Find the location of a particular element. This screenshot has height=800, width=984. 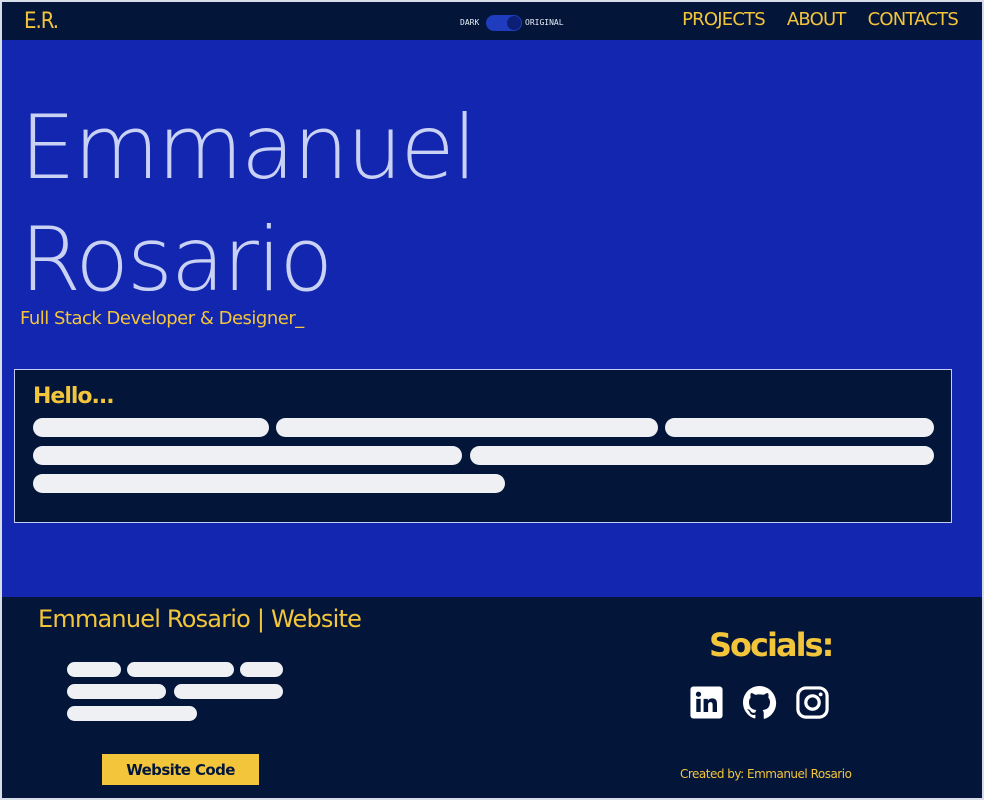

website-code-button: Website Code is located at coordinates (180, 769).